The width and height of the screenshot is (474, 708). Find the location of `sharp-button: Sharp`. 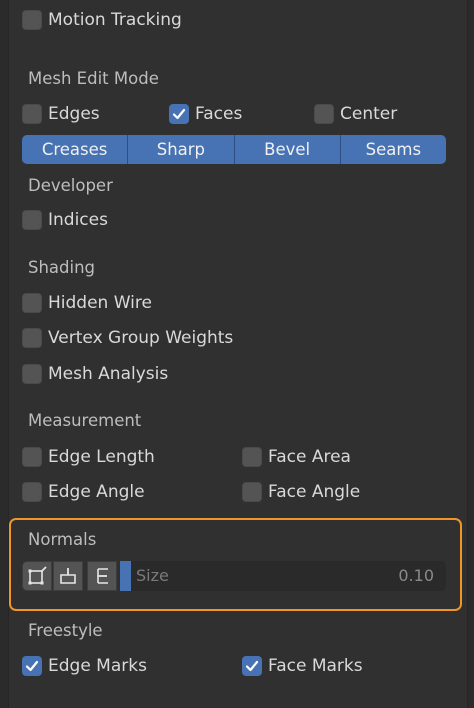

sharp-button: Sharp is located at coordinates (181, 149).